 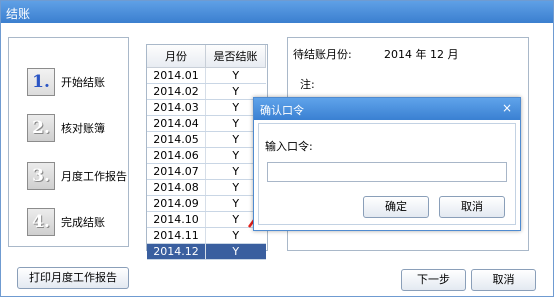 What do you see at coordinates (503, 280) in the screenshot?
I see `cancel-button: 取消` at bounding box center [503, 280].